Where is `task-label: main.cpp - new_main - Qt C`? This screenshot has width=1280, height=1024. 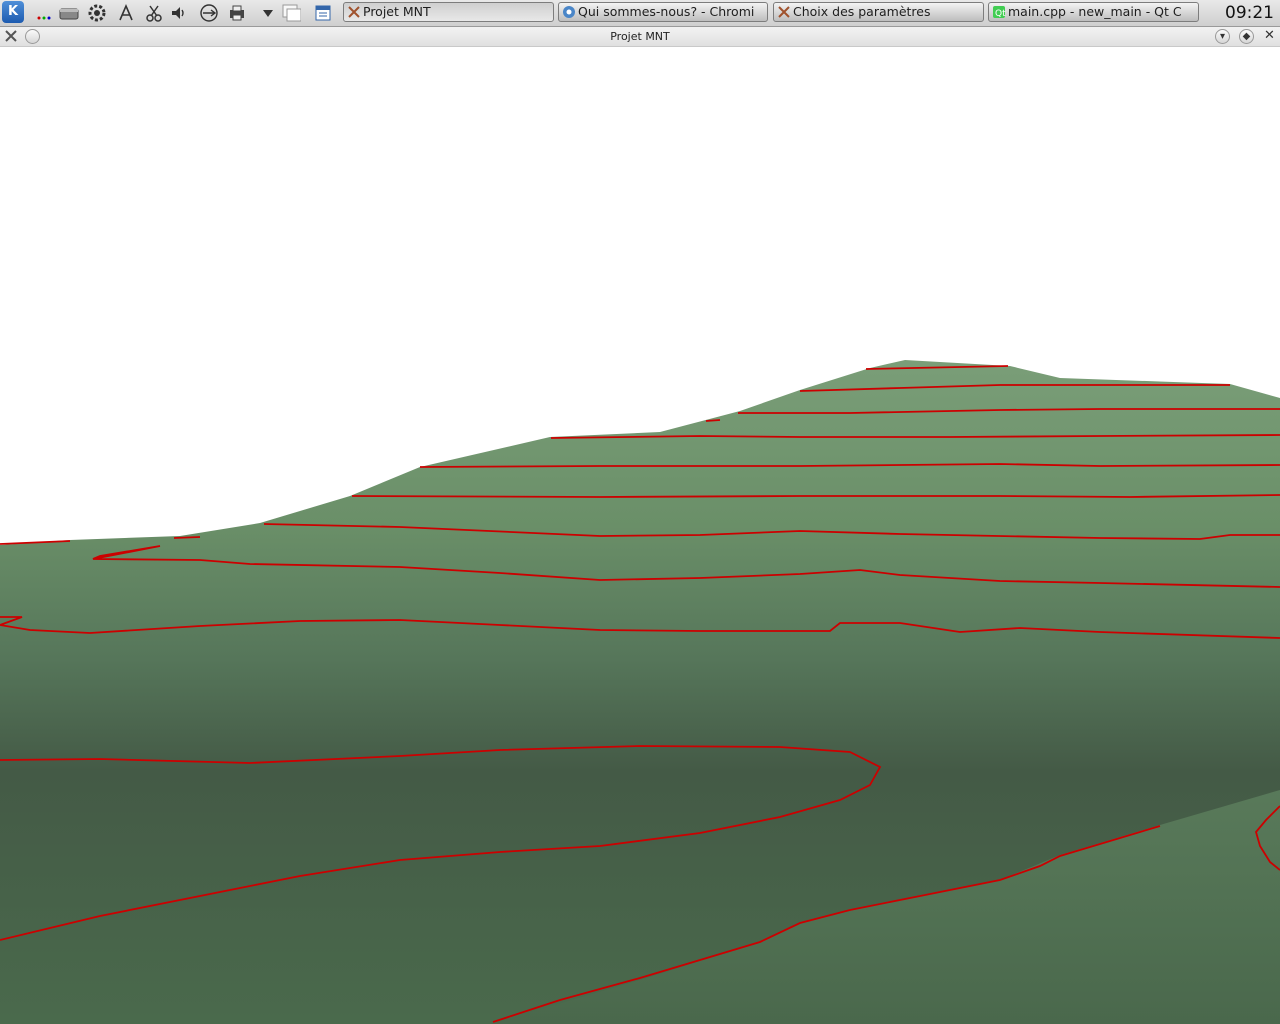
task-label: main.cpp - new_main - Qt C is located at coordinates (1095, 11).